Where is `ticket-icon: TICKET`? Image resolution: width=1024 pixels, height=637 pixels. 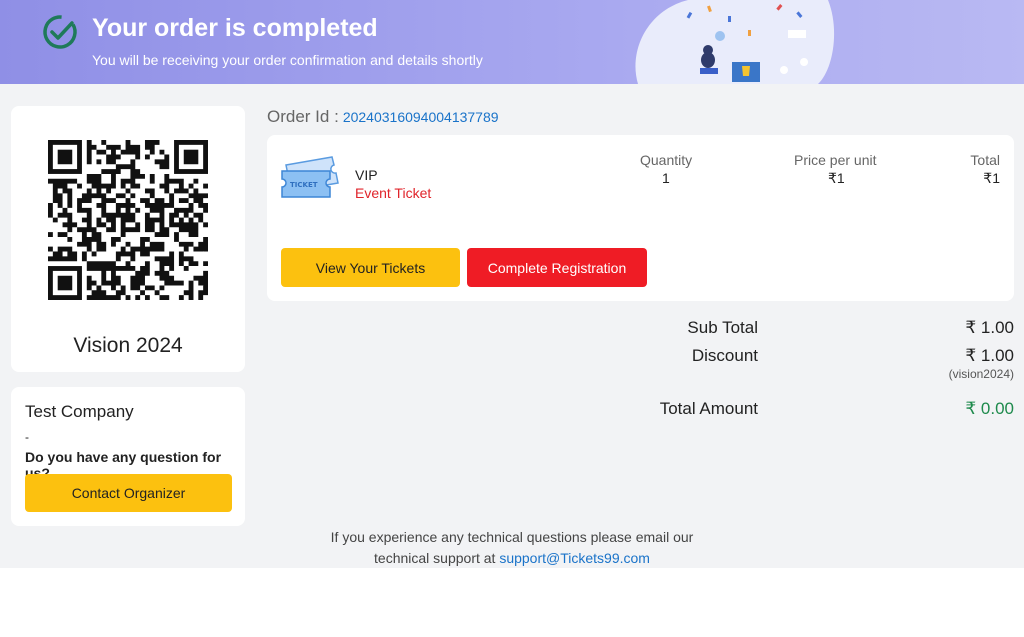 ticket-icon: TICKET is located at coordinates (310, 177).